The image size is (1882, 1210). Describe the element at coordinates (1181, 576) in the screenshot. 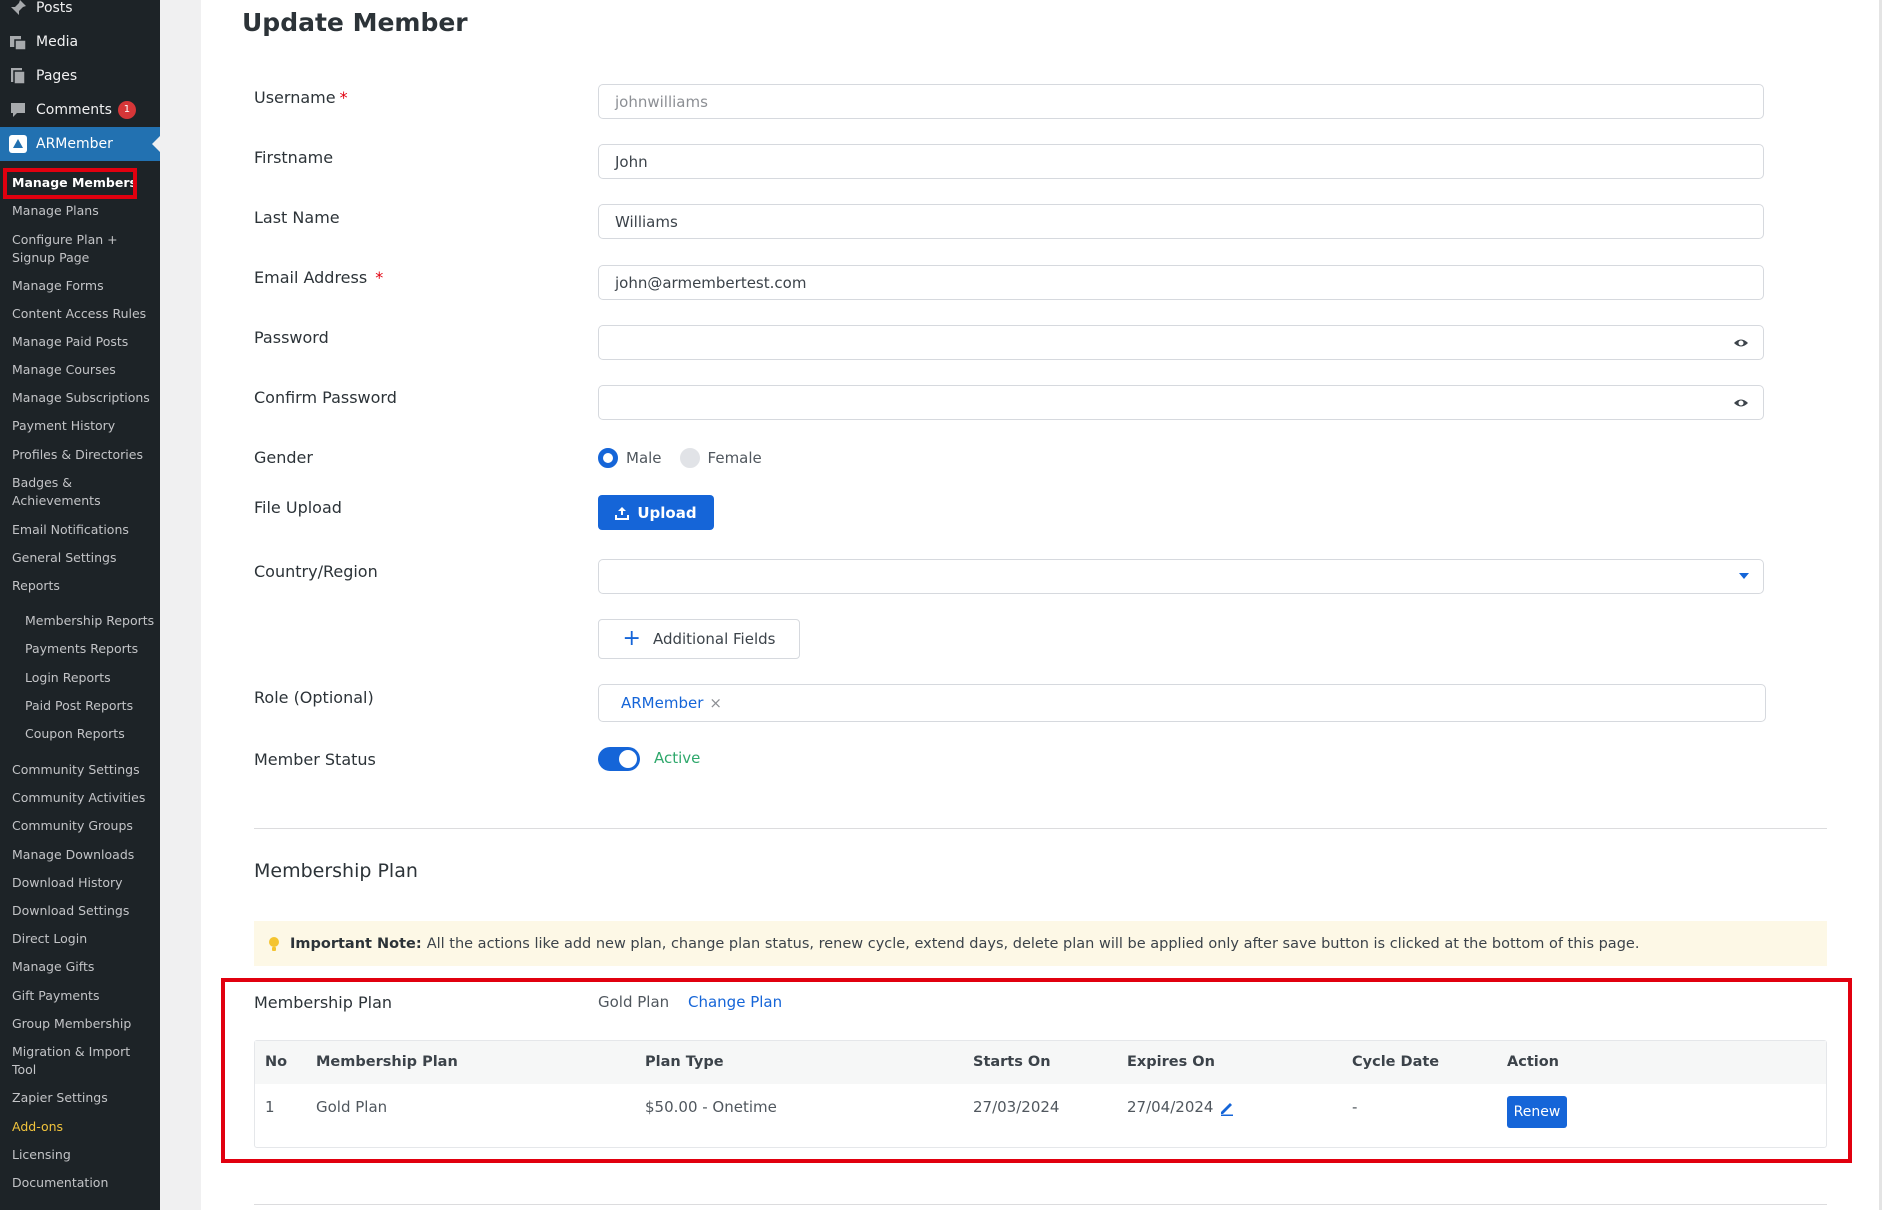

I see `country-select` at that location.